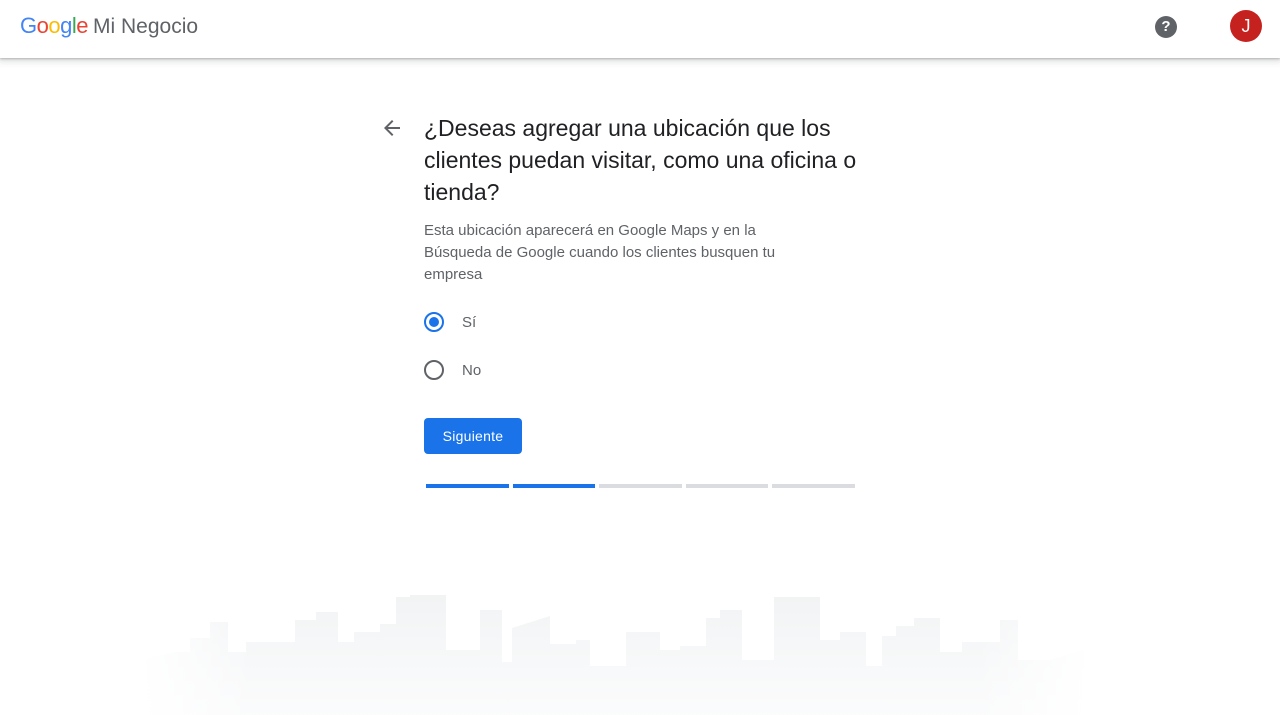 The width and height of the screenshot is (1280, 715). Describe the element at coordinates (1246, 26) in the screenshot. I see `account-avatar: J` at that location.